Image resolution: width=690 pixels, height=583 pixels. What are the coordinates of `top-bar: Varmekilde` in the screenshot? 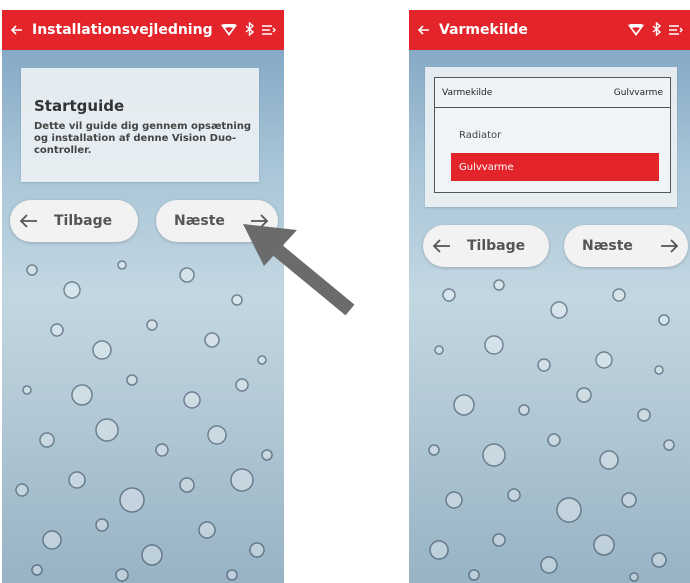 It's located at (549, 30).